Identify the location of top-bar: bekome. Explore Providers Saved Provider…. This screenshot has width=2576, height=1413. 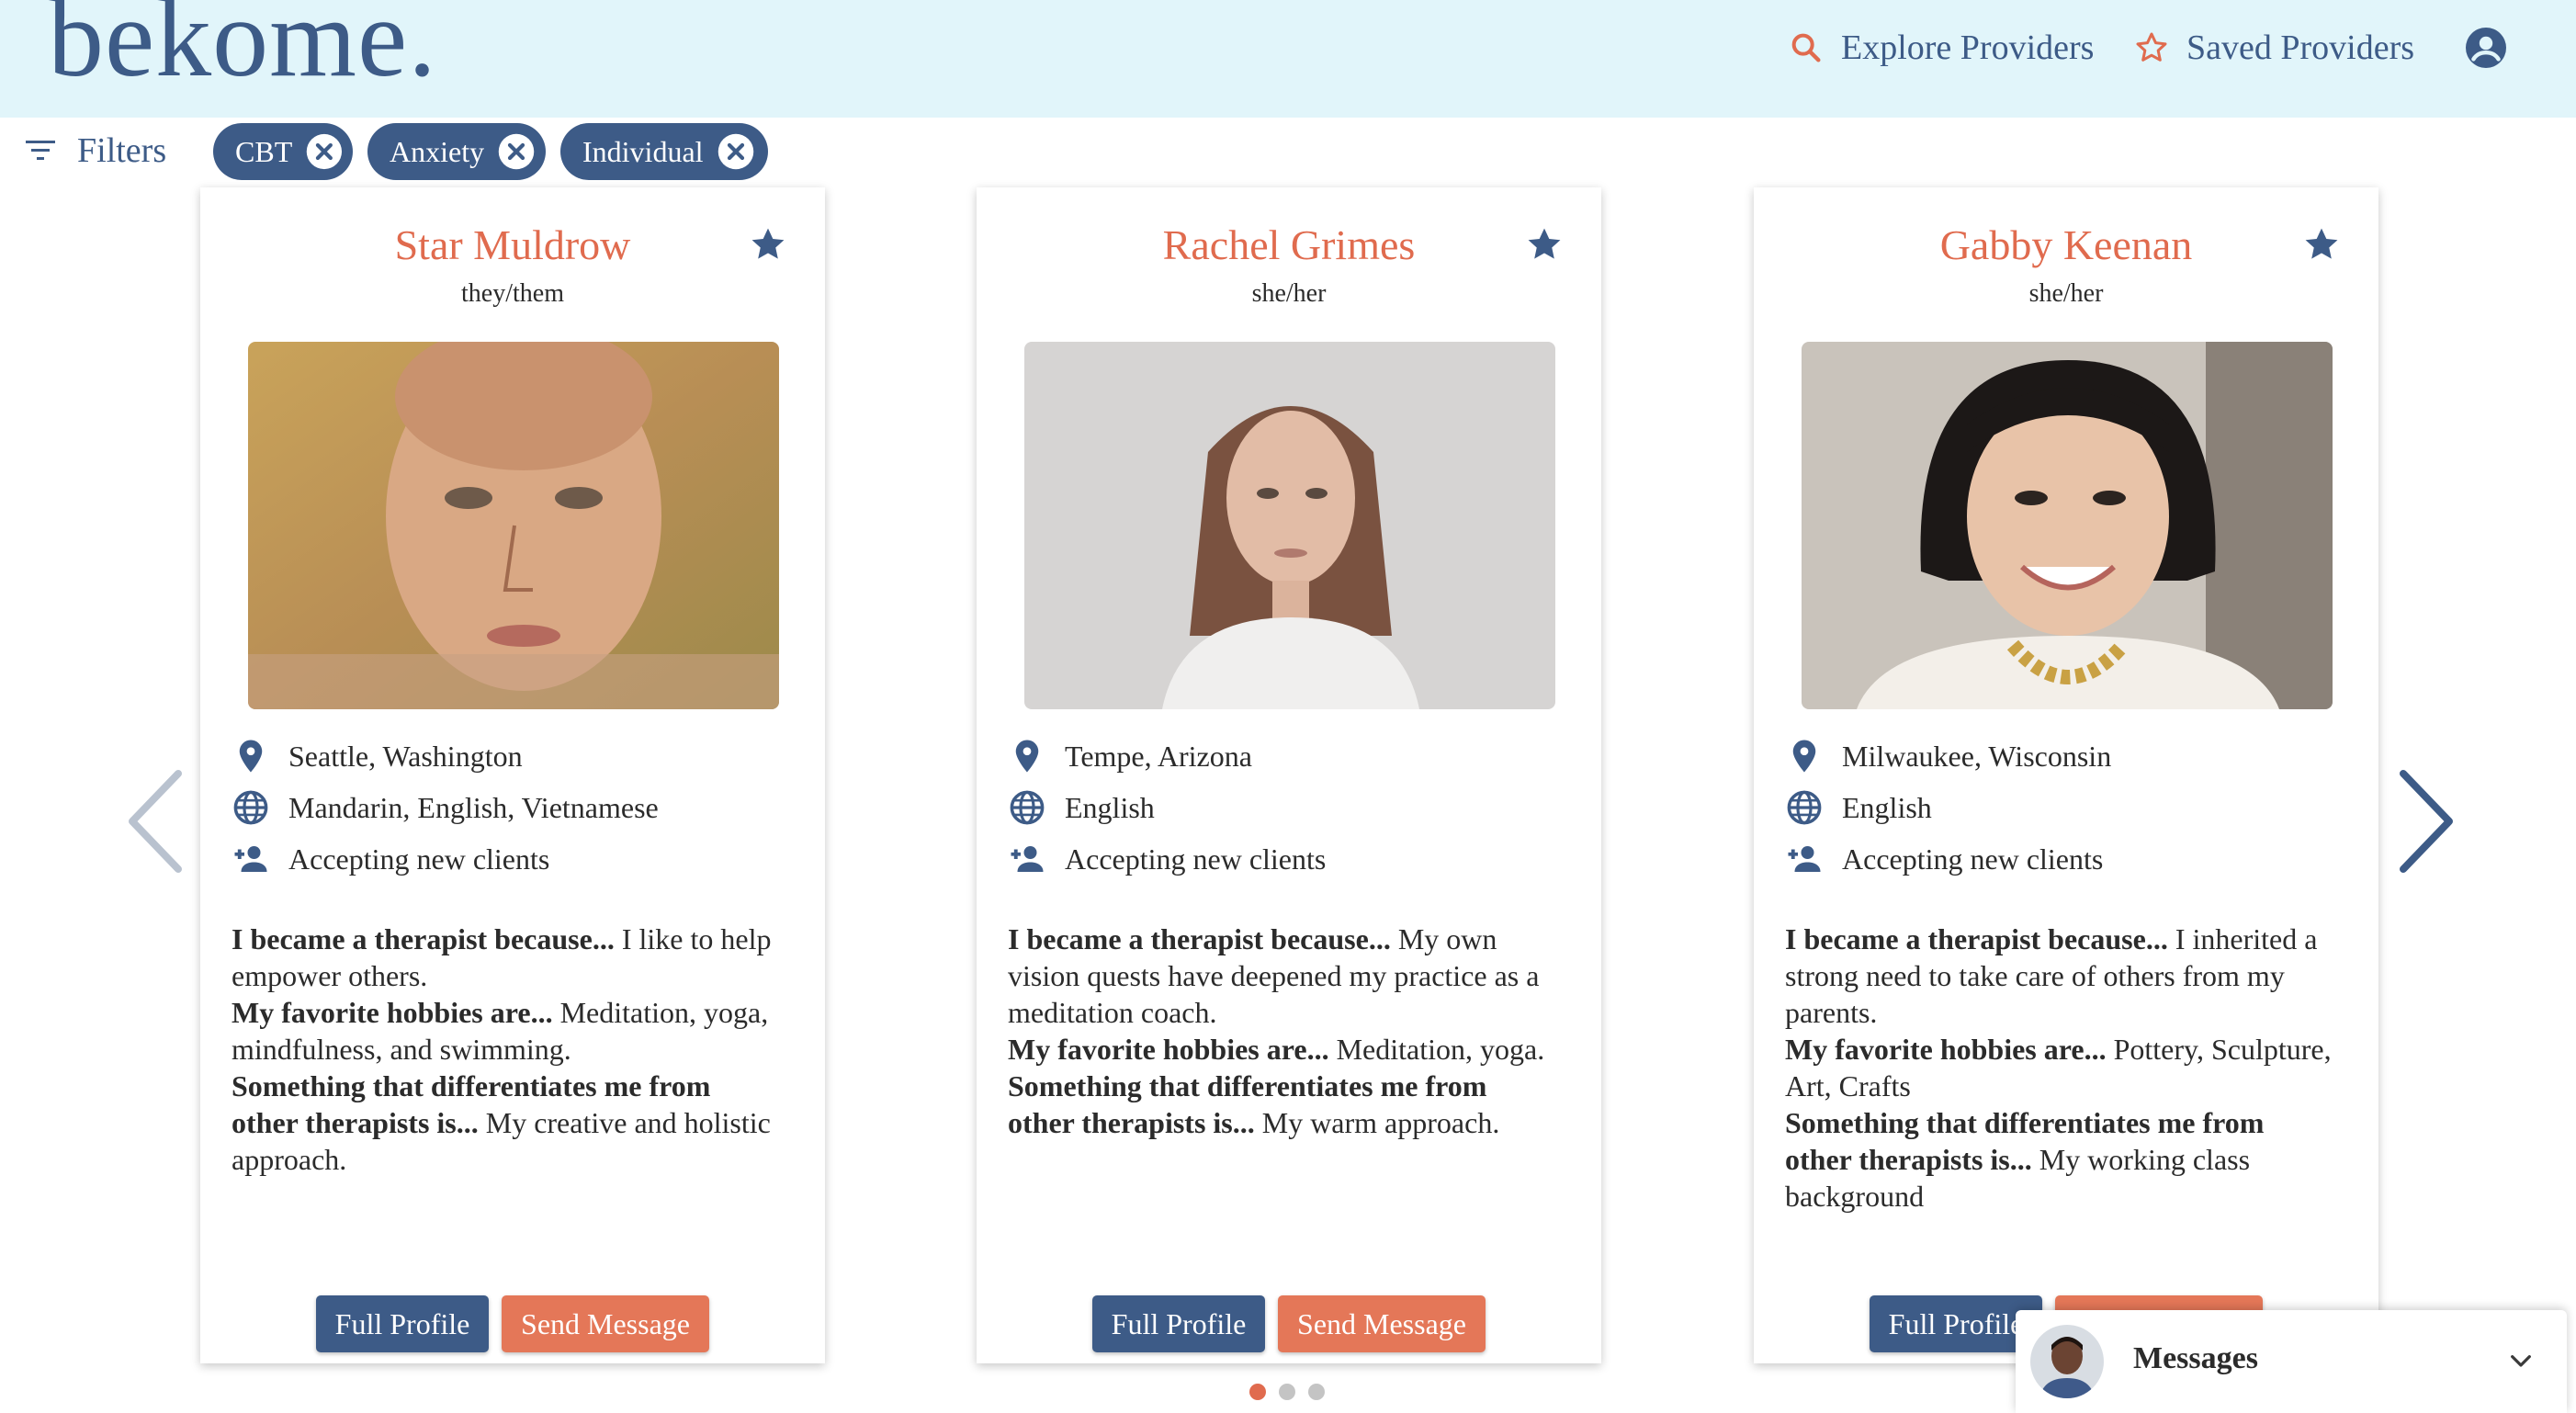
(1288, 59).